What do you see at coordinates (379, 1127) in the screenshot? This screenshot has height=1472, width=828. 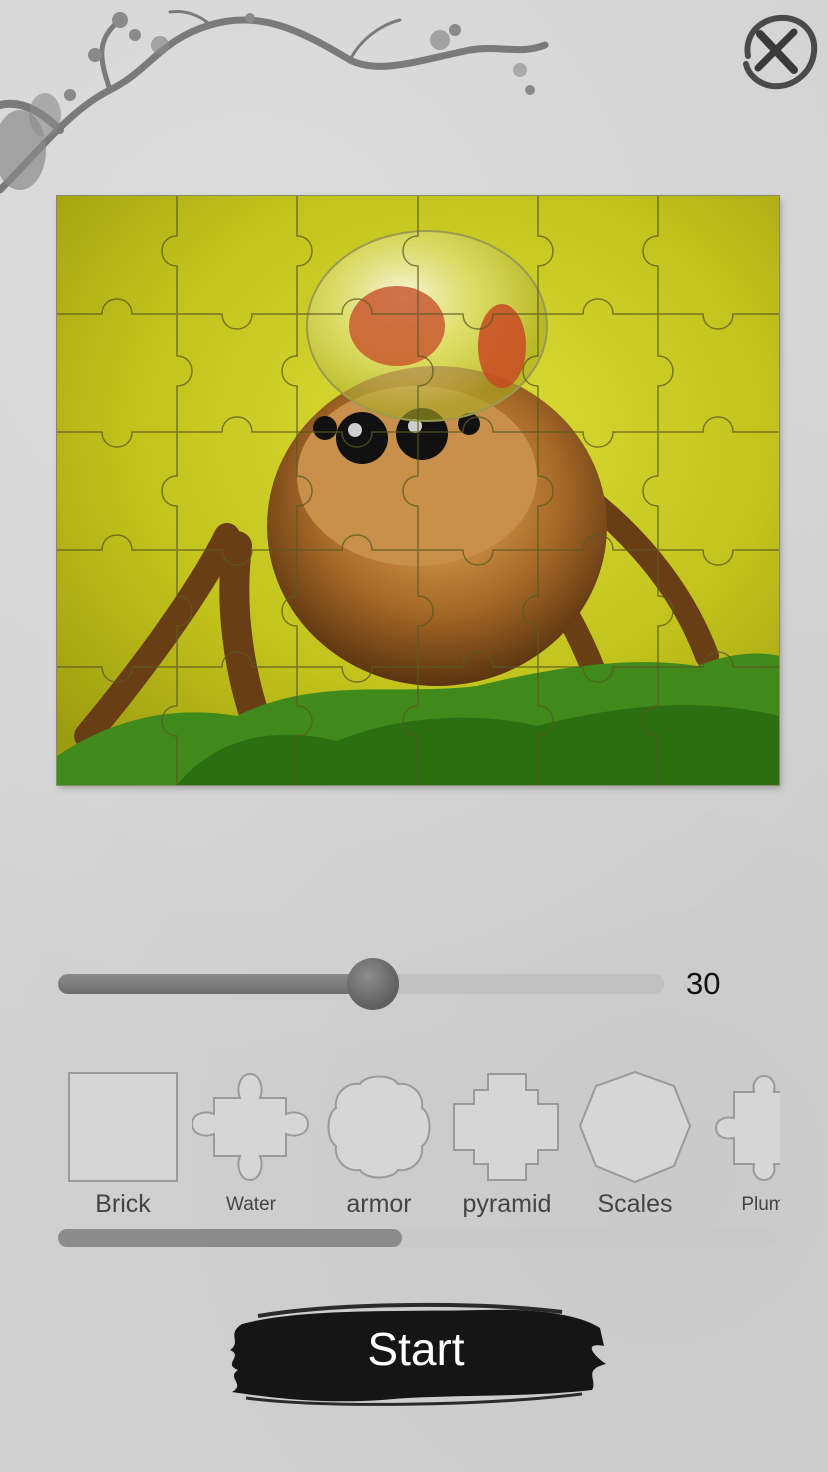 I see `armor-shape-icon` at bounding box center [379, 1127].